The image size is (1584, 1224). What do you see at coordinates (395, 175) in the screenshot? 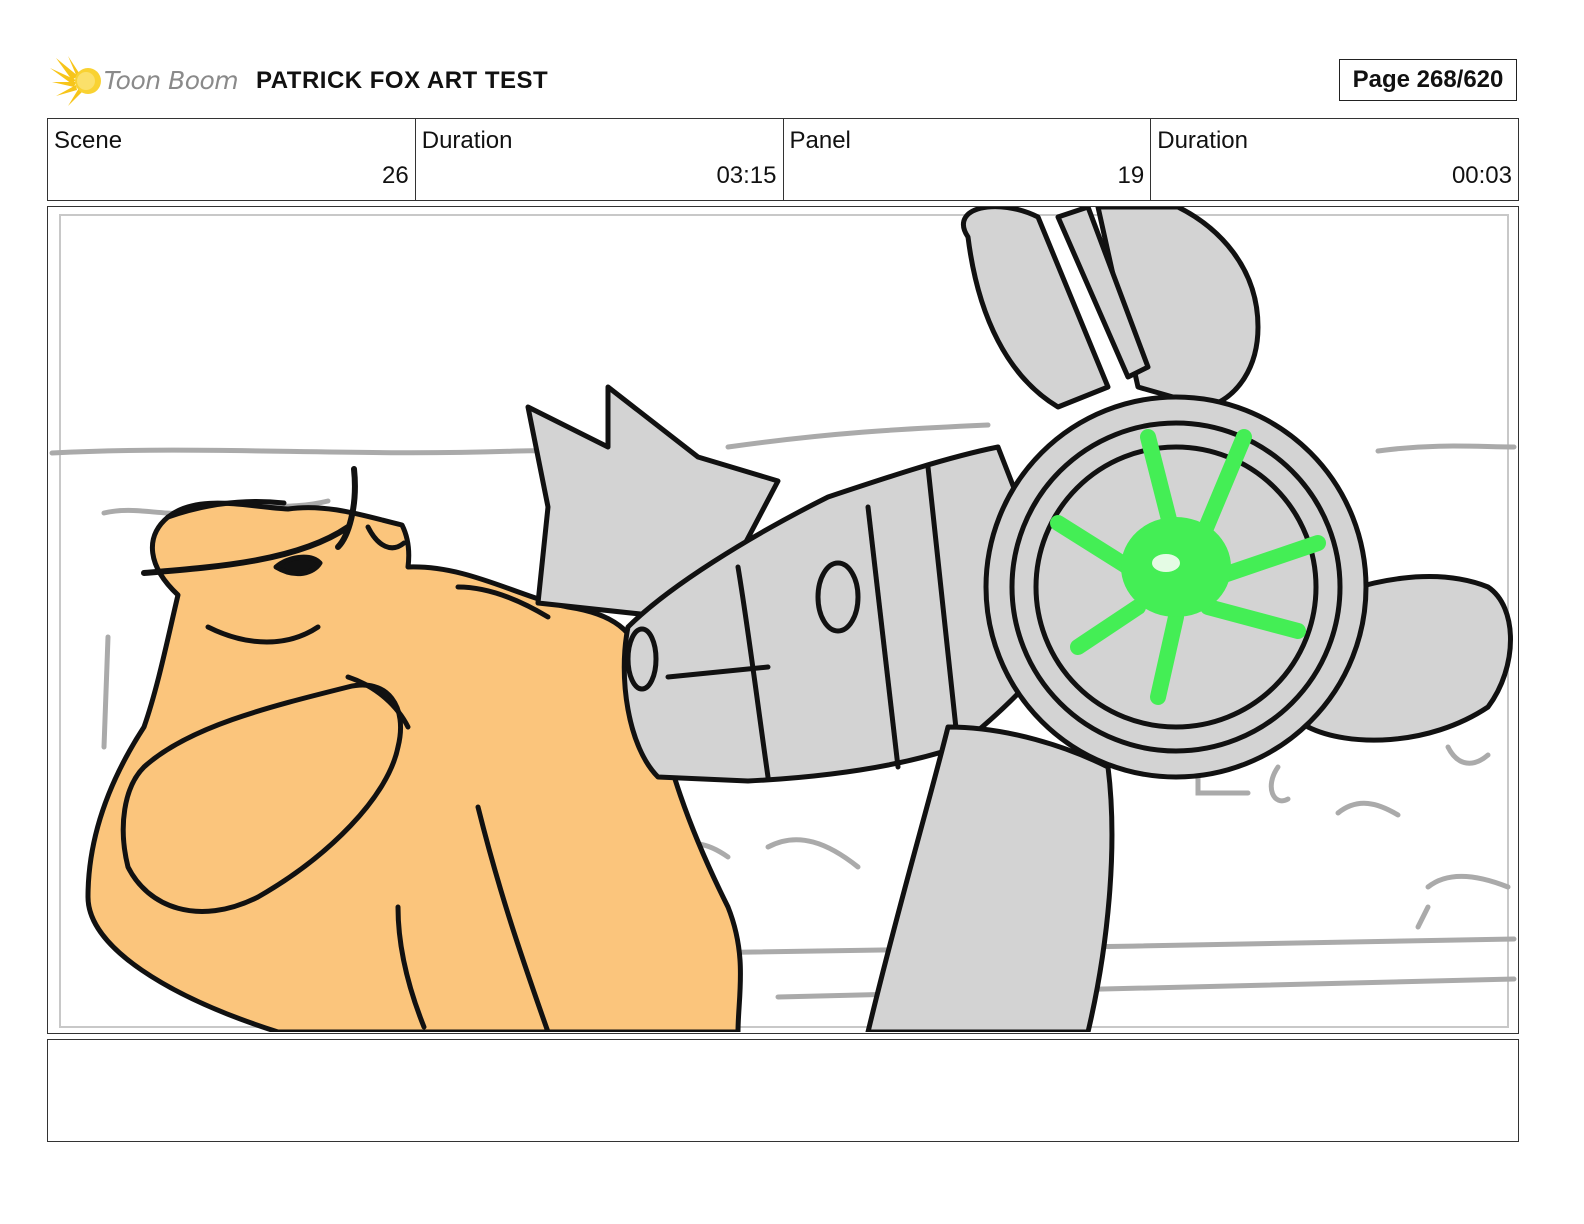
I see `scene-value: 26` at bounding box center [395, 175].